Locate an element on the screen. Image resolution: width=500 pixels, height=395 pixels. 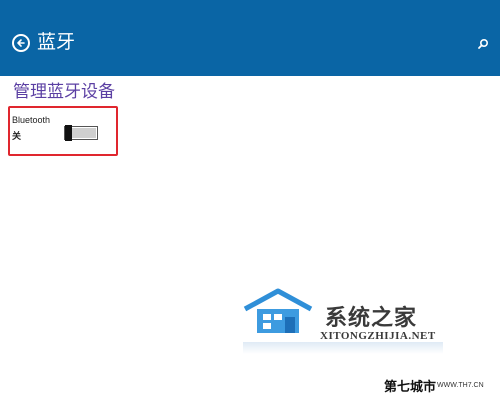
bluetooth-toggle is located at coordinates (81, 133).